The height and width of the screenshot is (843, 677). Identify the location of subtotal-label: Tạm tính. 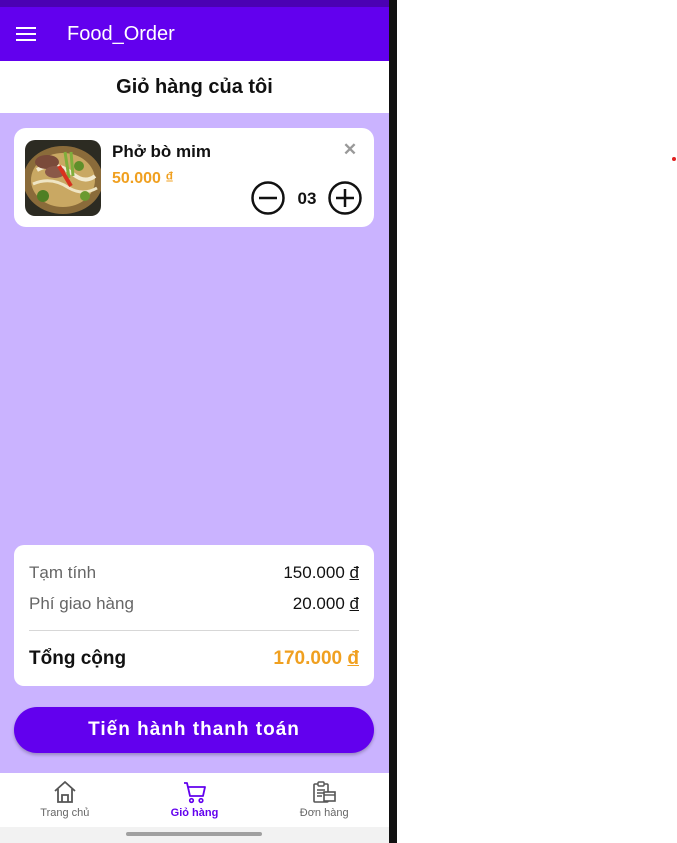
(63, 572).